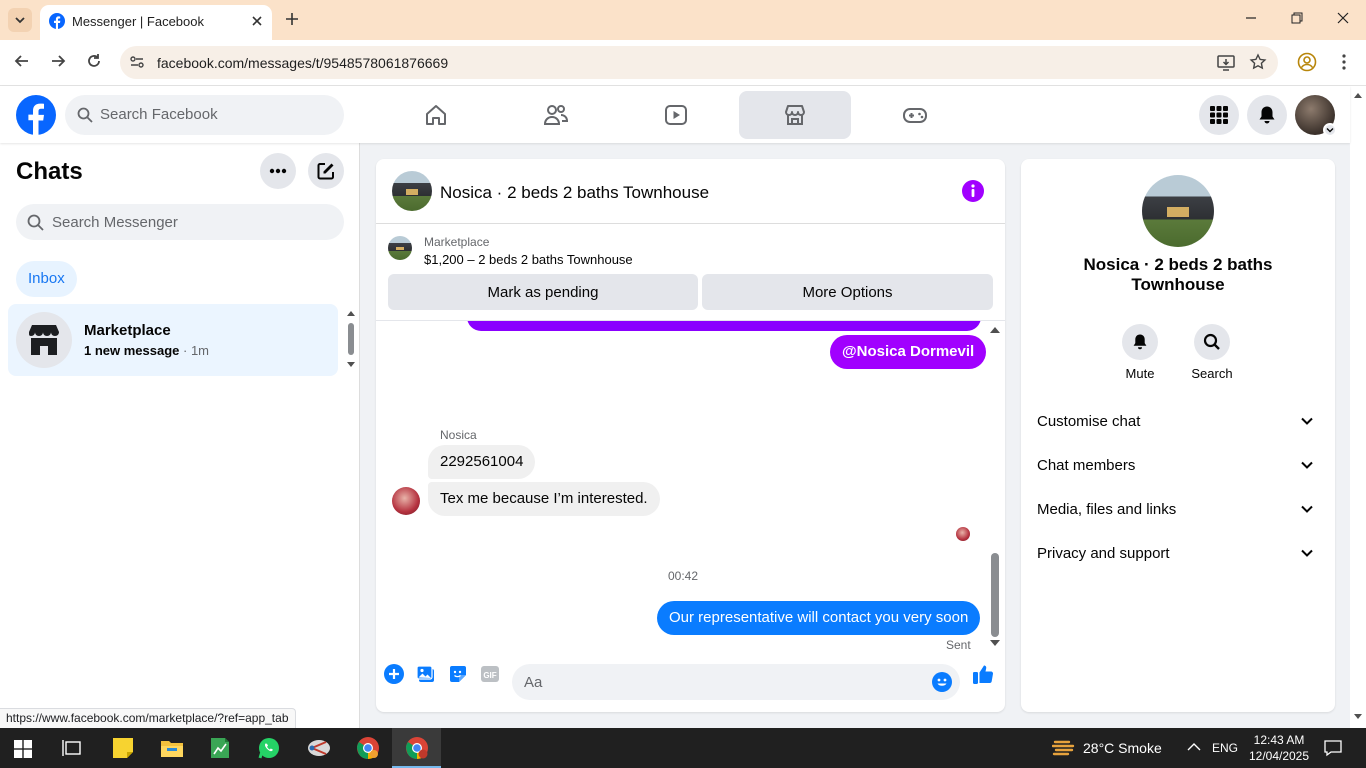  Describe the element at coordinates (23, 749) in the screenshot. I see `windows-start-icon` at that location.